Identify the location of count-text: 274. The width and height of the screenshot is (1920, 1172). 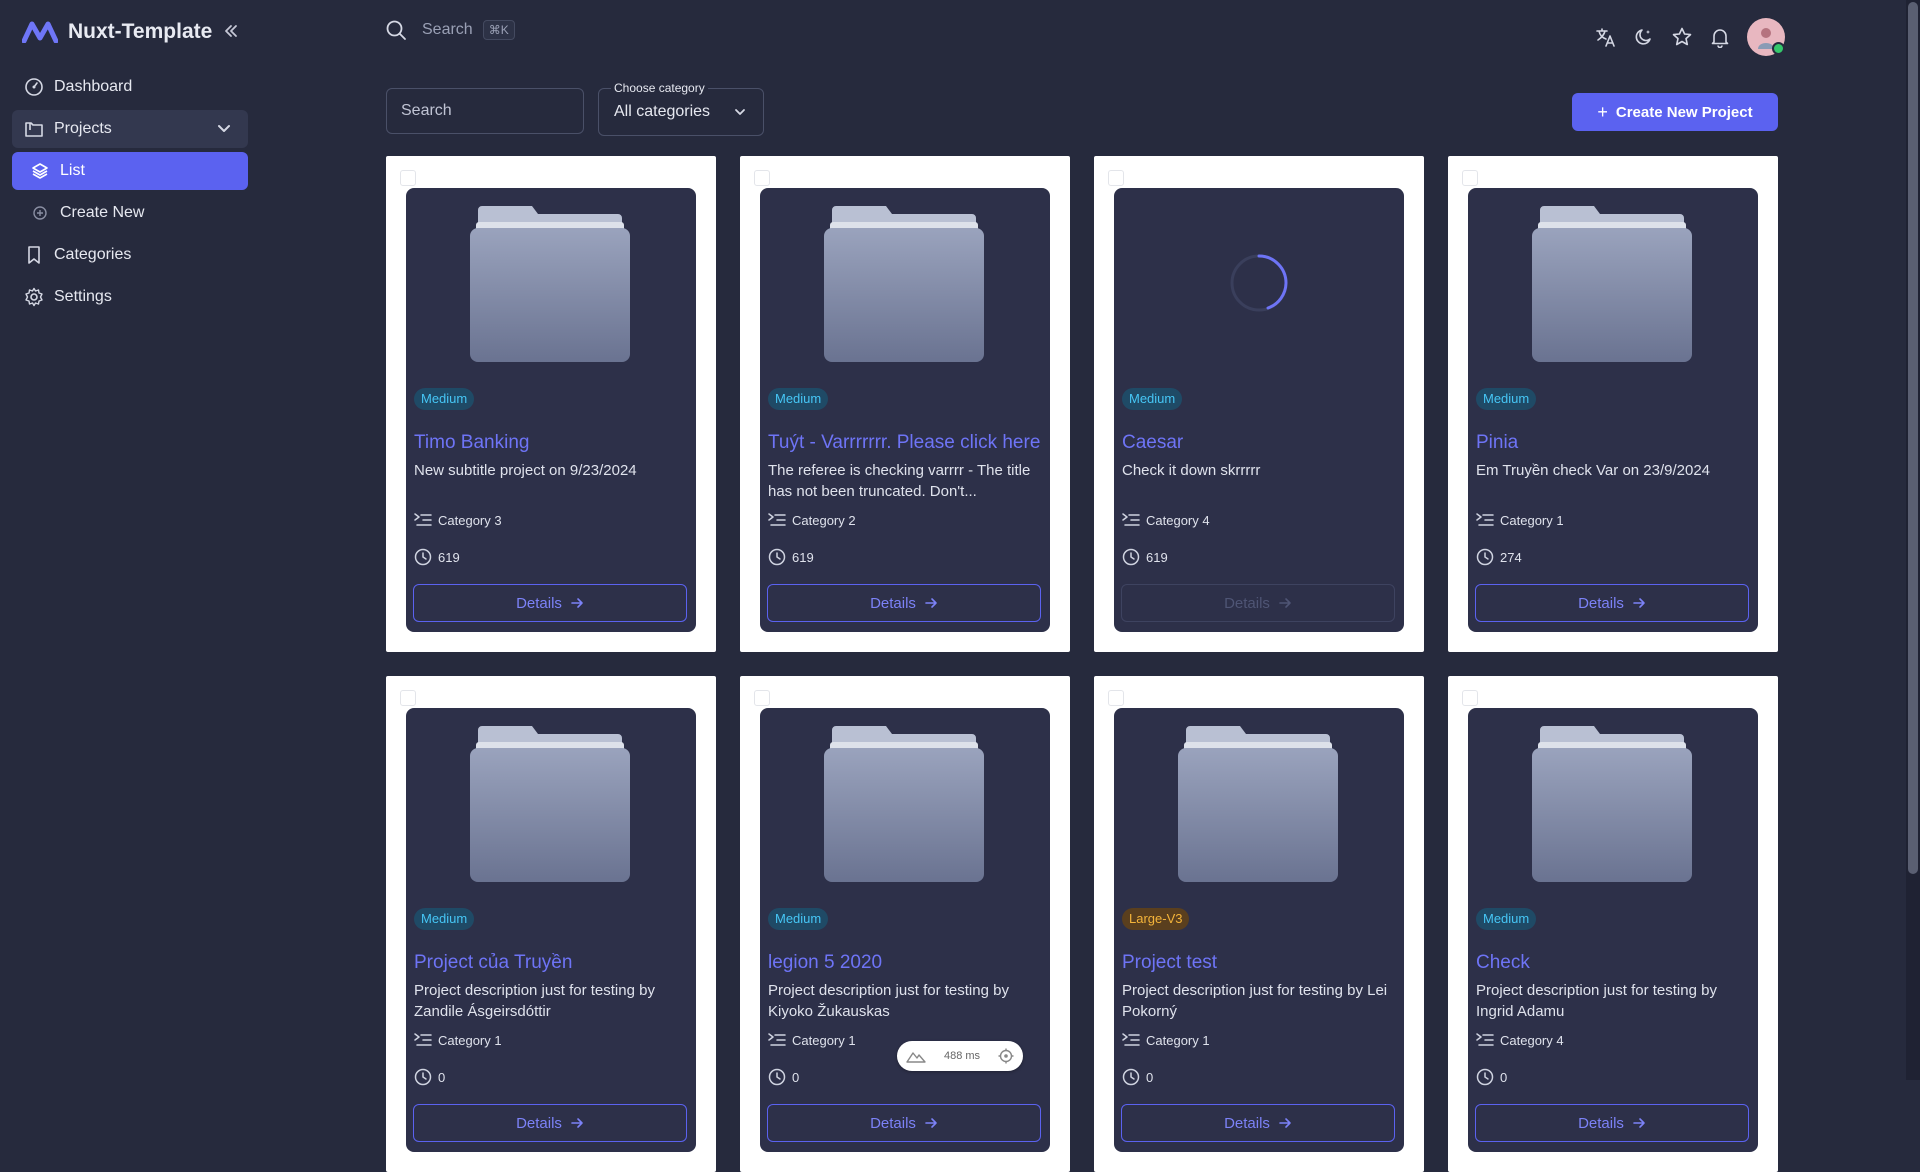
(1511, 557).